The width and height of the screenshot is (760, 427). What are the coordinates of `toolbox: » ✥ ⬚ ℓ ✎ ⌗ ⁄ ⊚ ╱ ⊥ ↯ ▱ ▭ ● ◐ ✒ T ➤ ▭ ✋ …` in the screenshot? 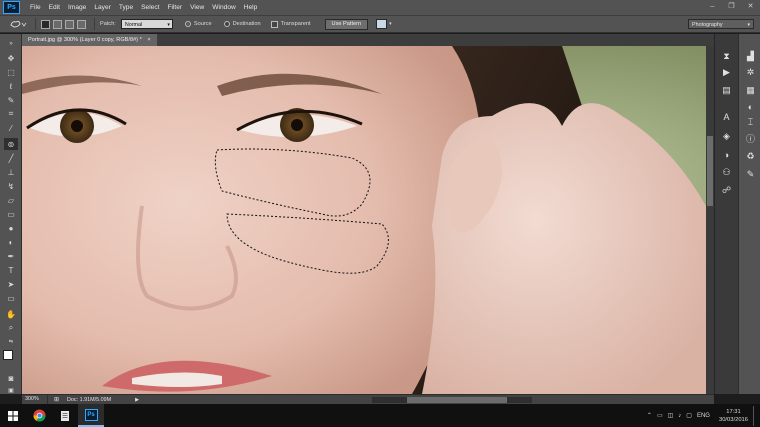 It's located at (11, 214).